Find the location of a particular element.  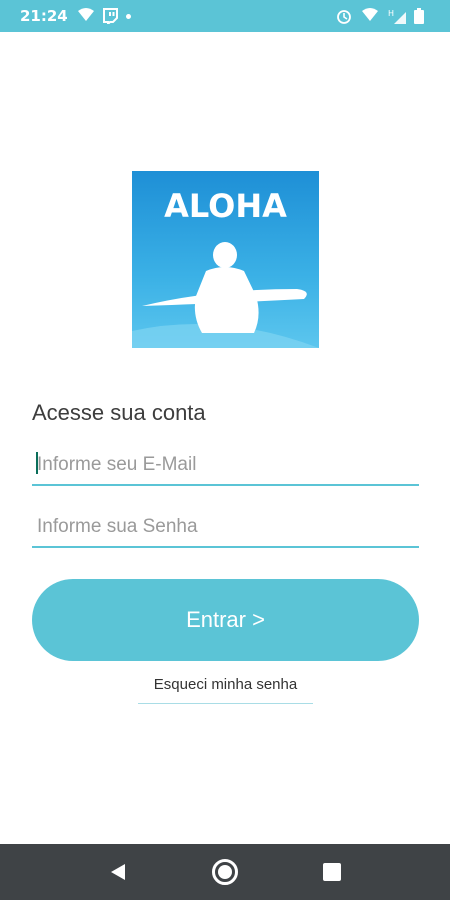

alarm-icon is located at coordinates (344, 16).